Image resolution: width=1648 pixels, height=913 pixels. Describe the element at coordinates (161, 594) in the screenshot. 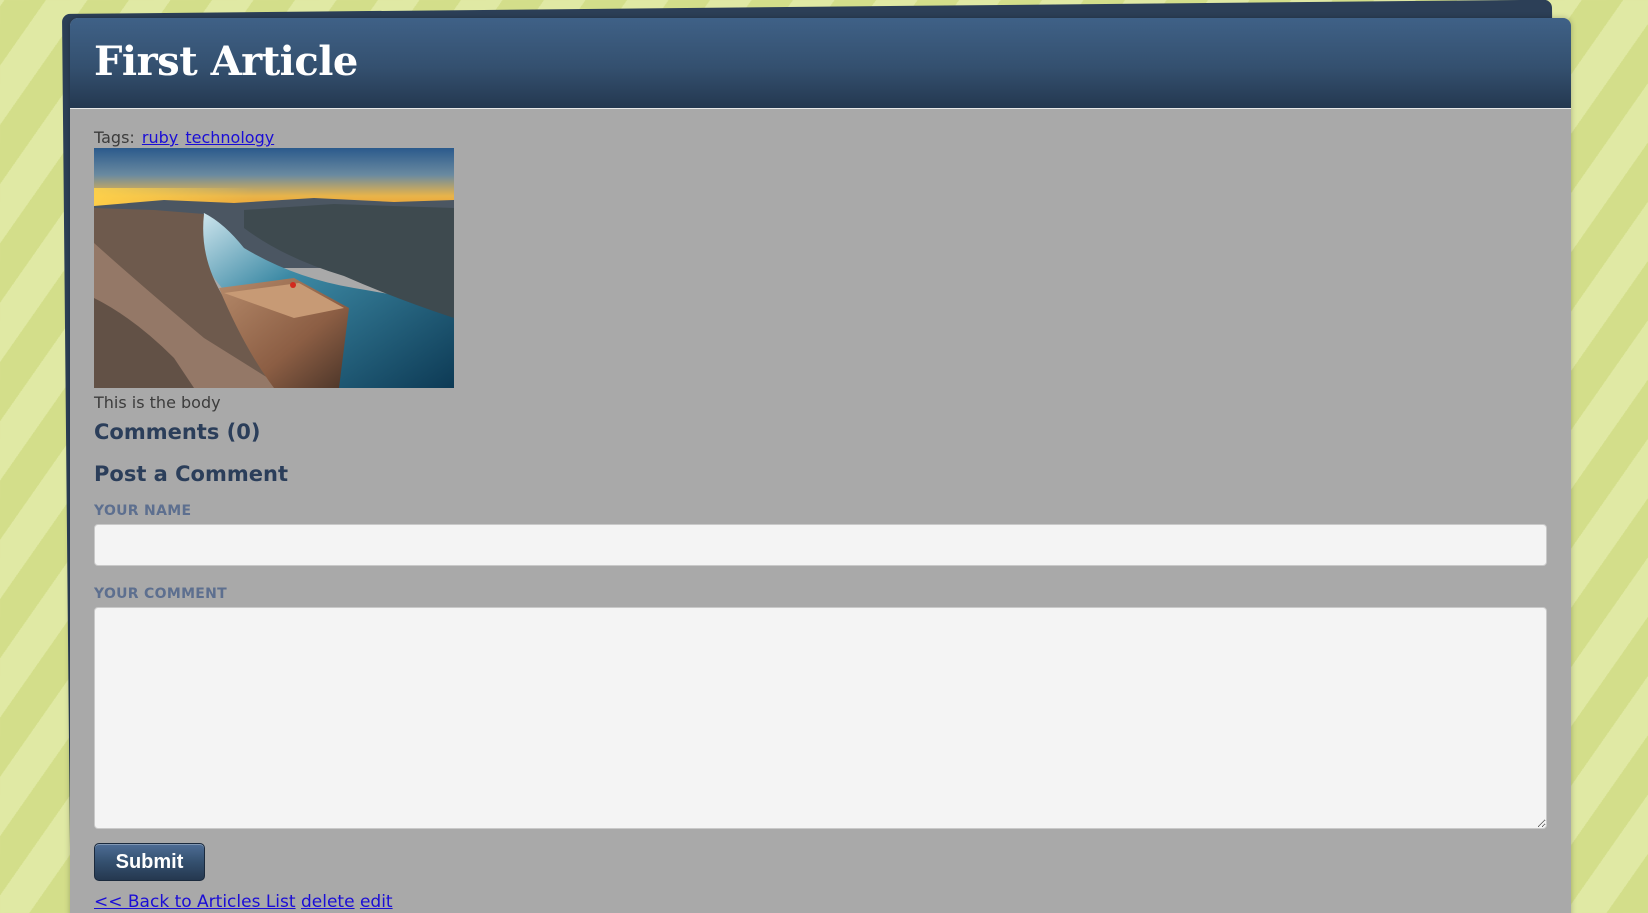

I see `your-comment-label: YOUR COMMENT` at that location.